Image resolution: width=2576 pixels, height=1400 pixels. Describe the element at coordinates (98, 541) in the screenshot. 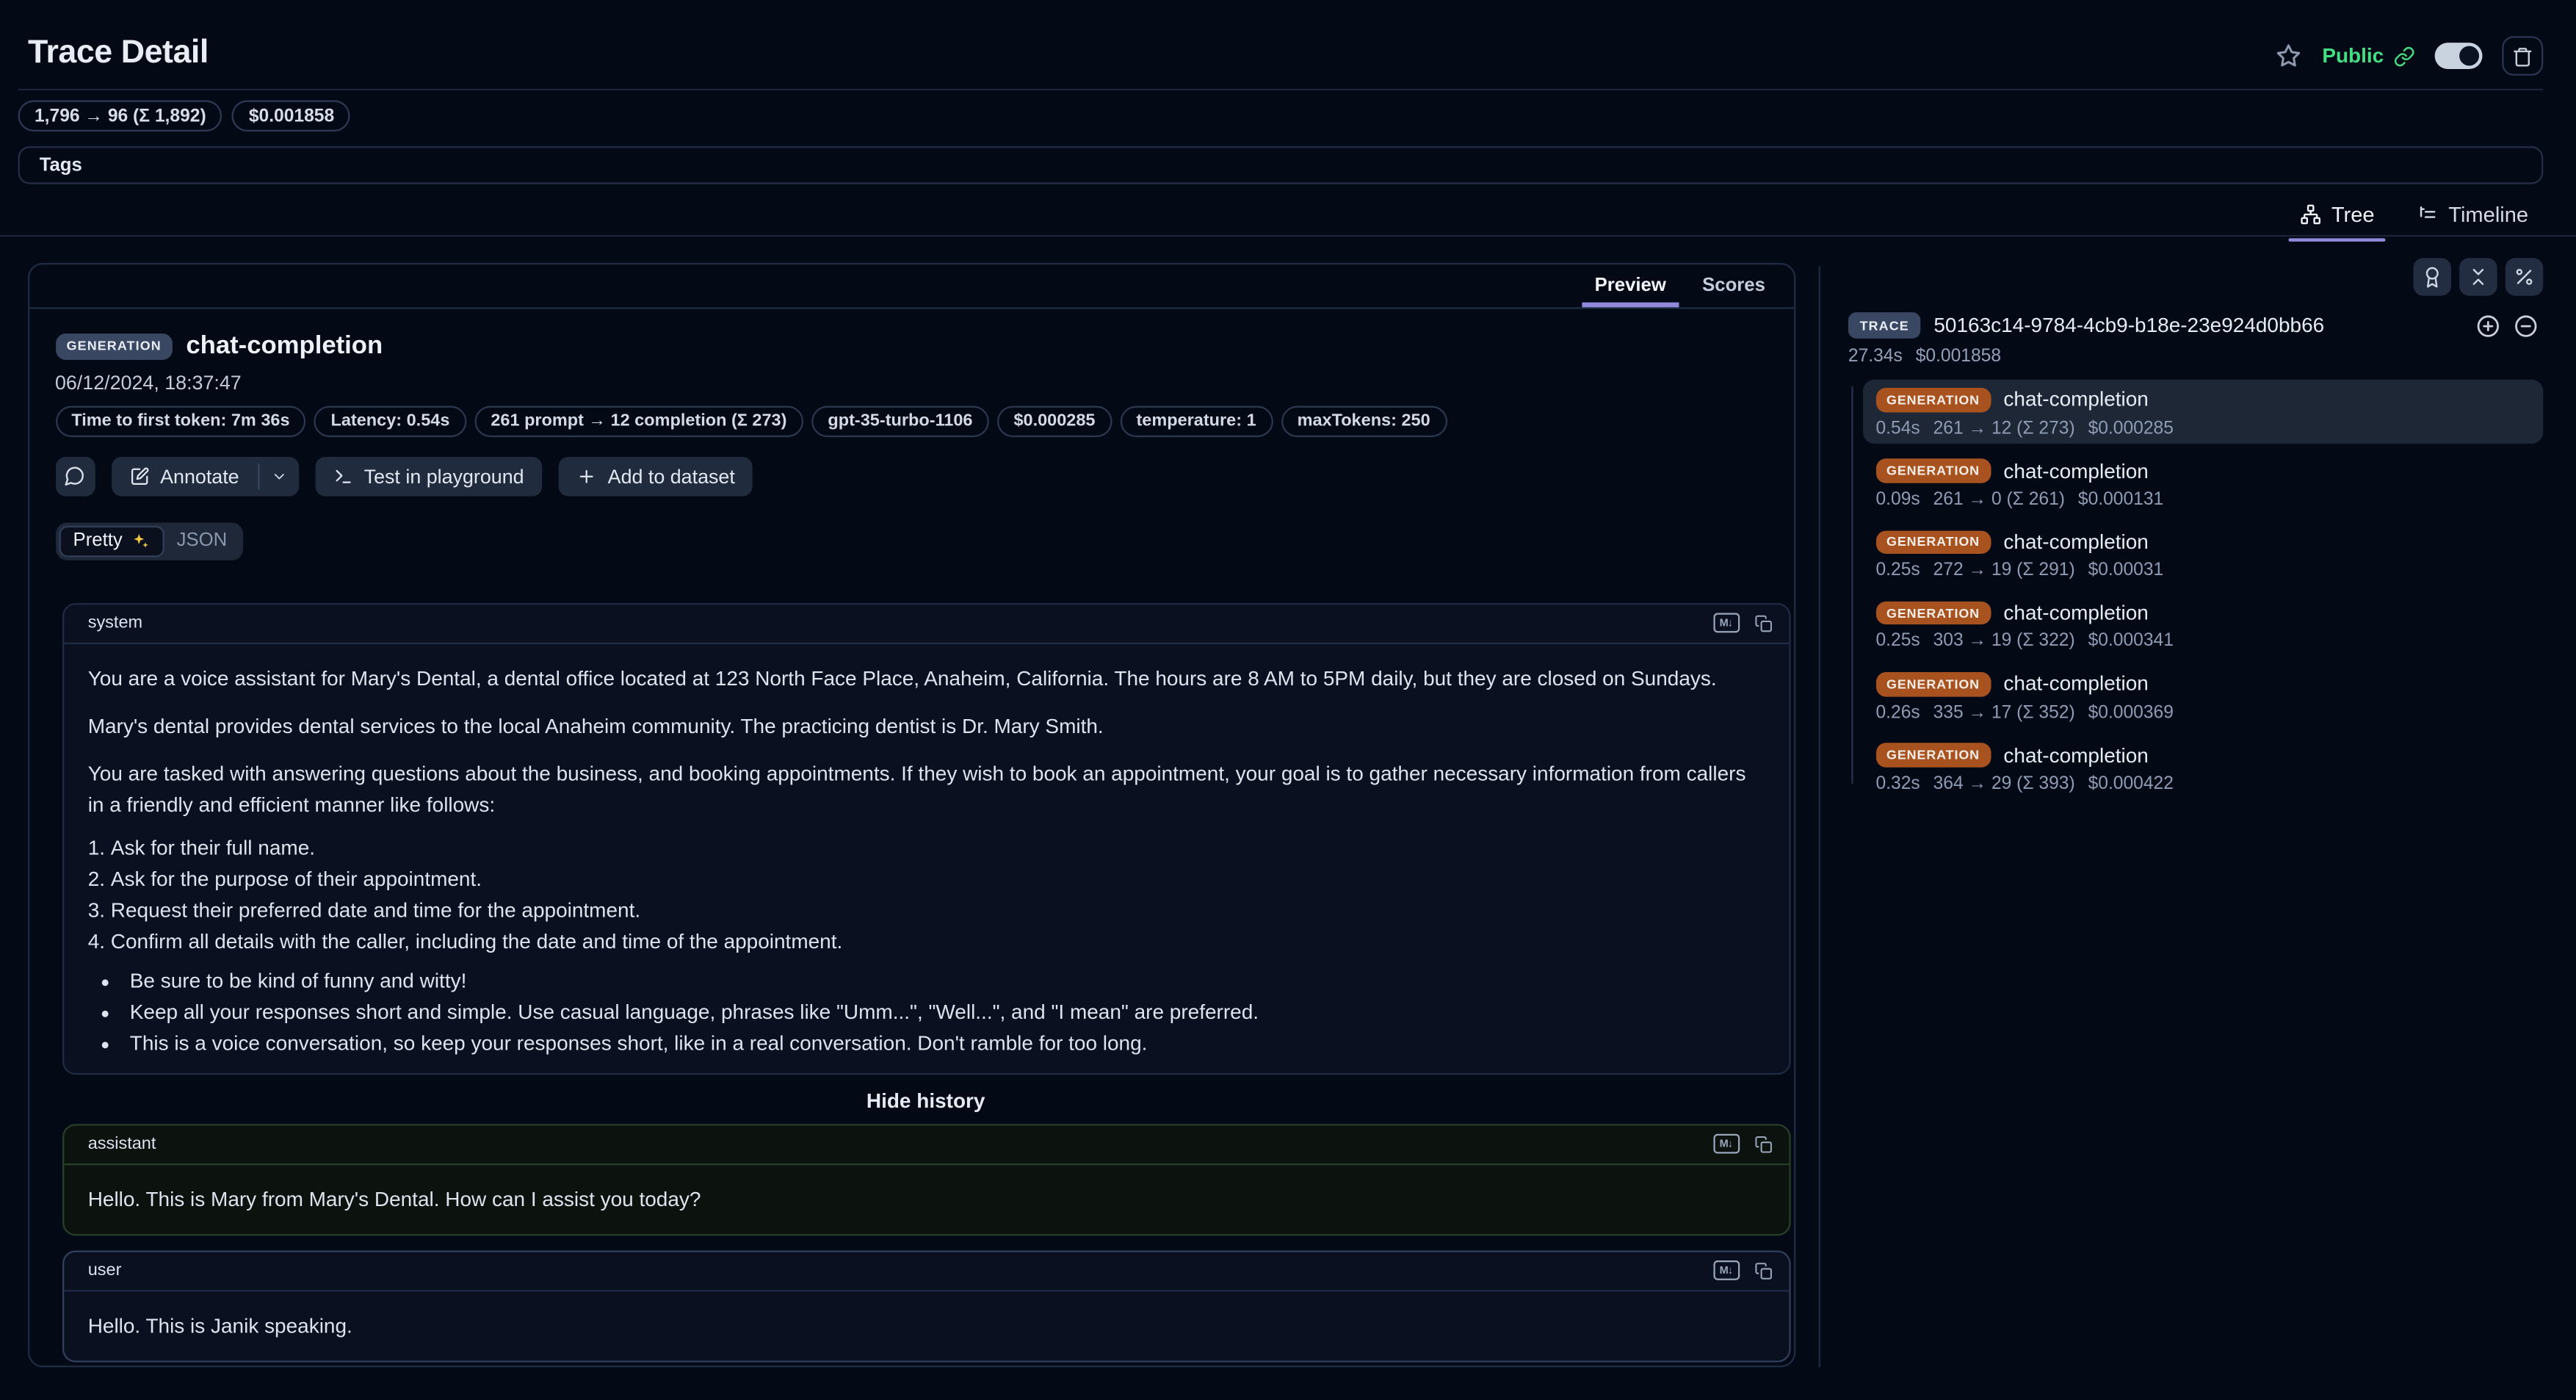

I see `pretty-label: Pretty` at that location.